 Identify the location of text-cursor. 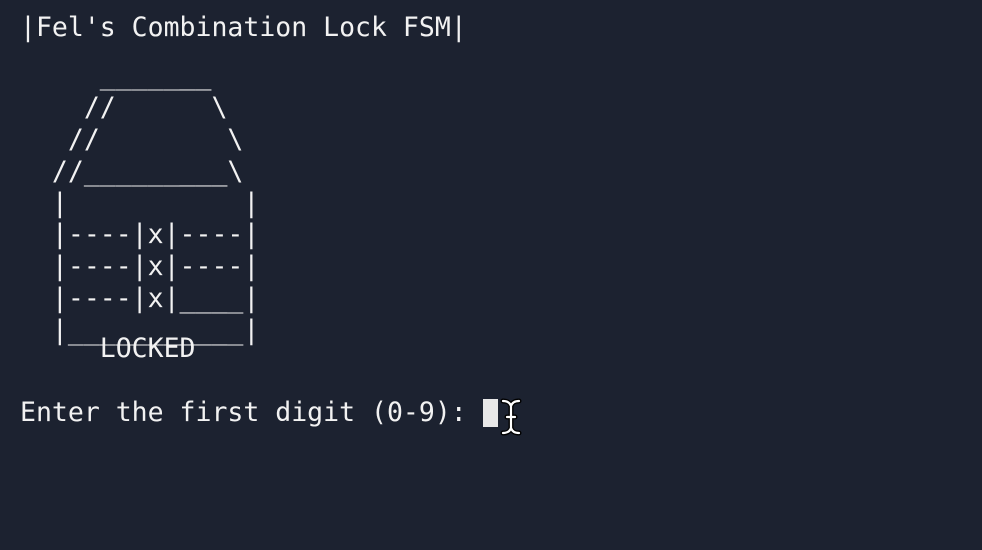
(490, 413).